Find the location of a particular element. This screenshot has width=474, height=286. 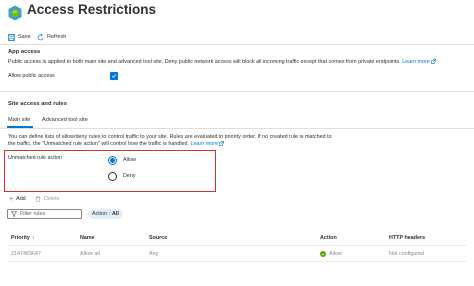

column-header-name: Name is located at coordinates (87, 238).